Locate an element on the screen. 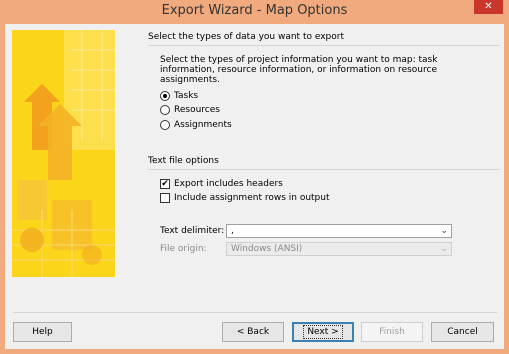  radio-assignments-label: Assignments is located at coordinates (203, 125).